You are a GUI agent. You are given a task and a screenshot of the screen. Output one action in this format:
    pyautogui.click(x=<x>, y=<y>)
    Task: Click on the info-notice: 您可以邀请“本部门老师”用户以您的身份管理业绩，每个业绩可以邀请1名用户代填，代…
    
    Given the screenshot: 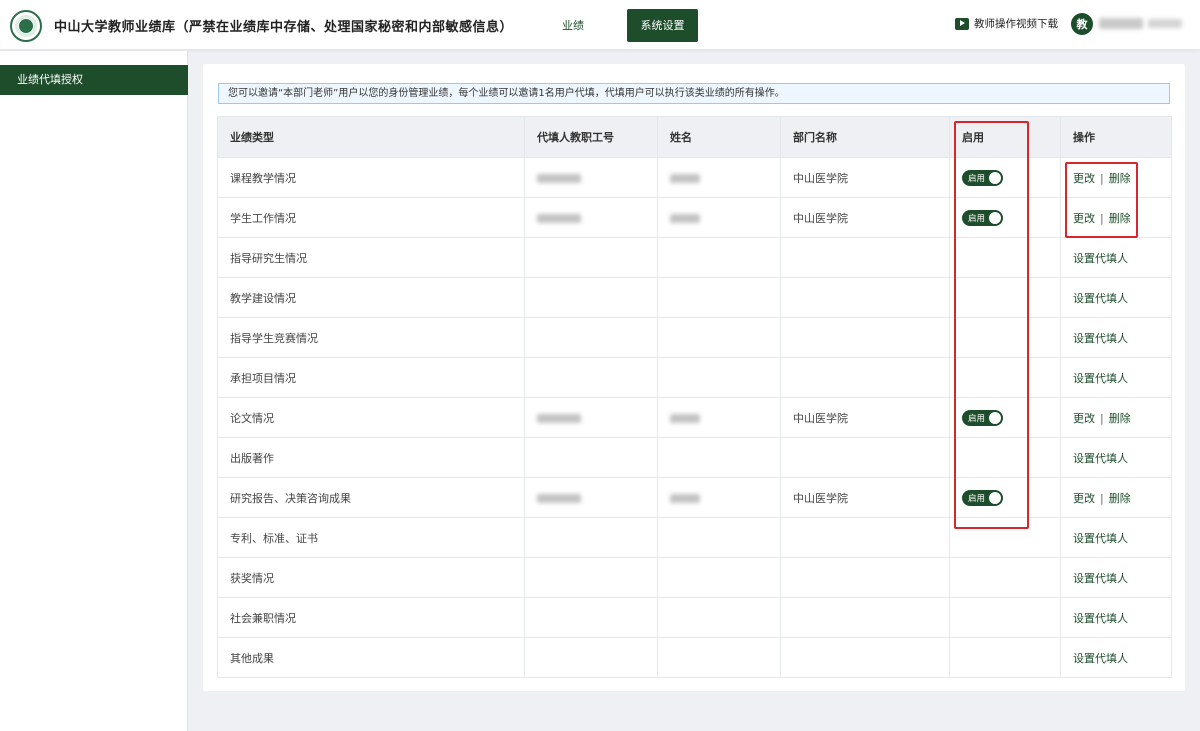 What is the action you would take?
    pyautogui.click(x=694, y=93)
    